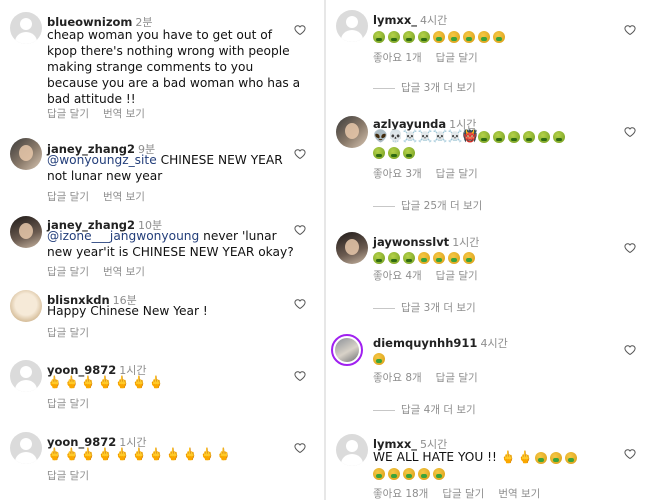 The image size is (650, 501). I want to click on emoji-text: 🖕🖕🖕🖕🖕🖕🖕, so click(106, 382).